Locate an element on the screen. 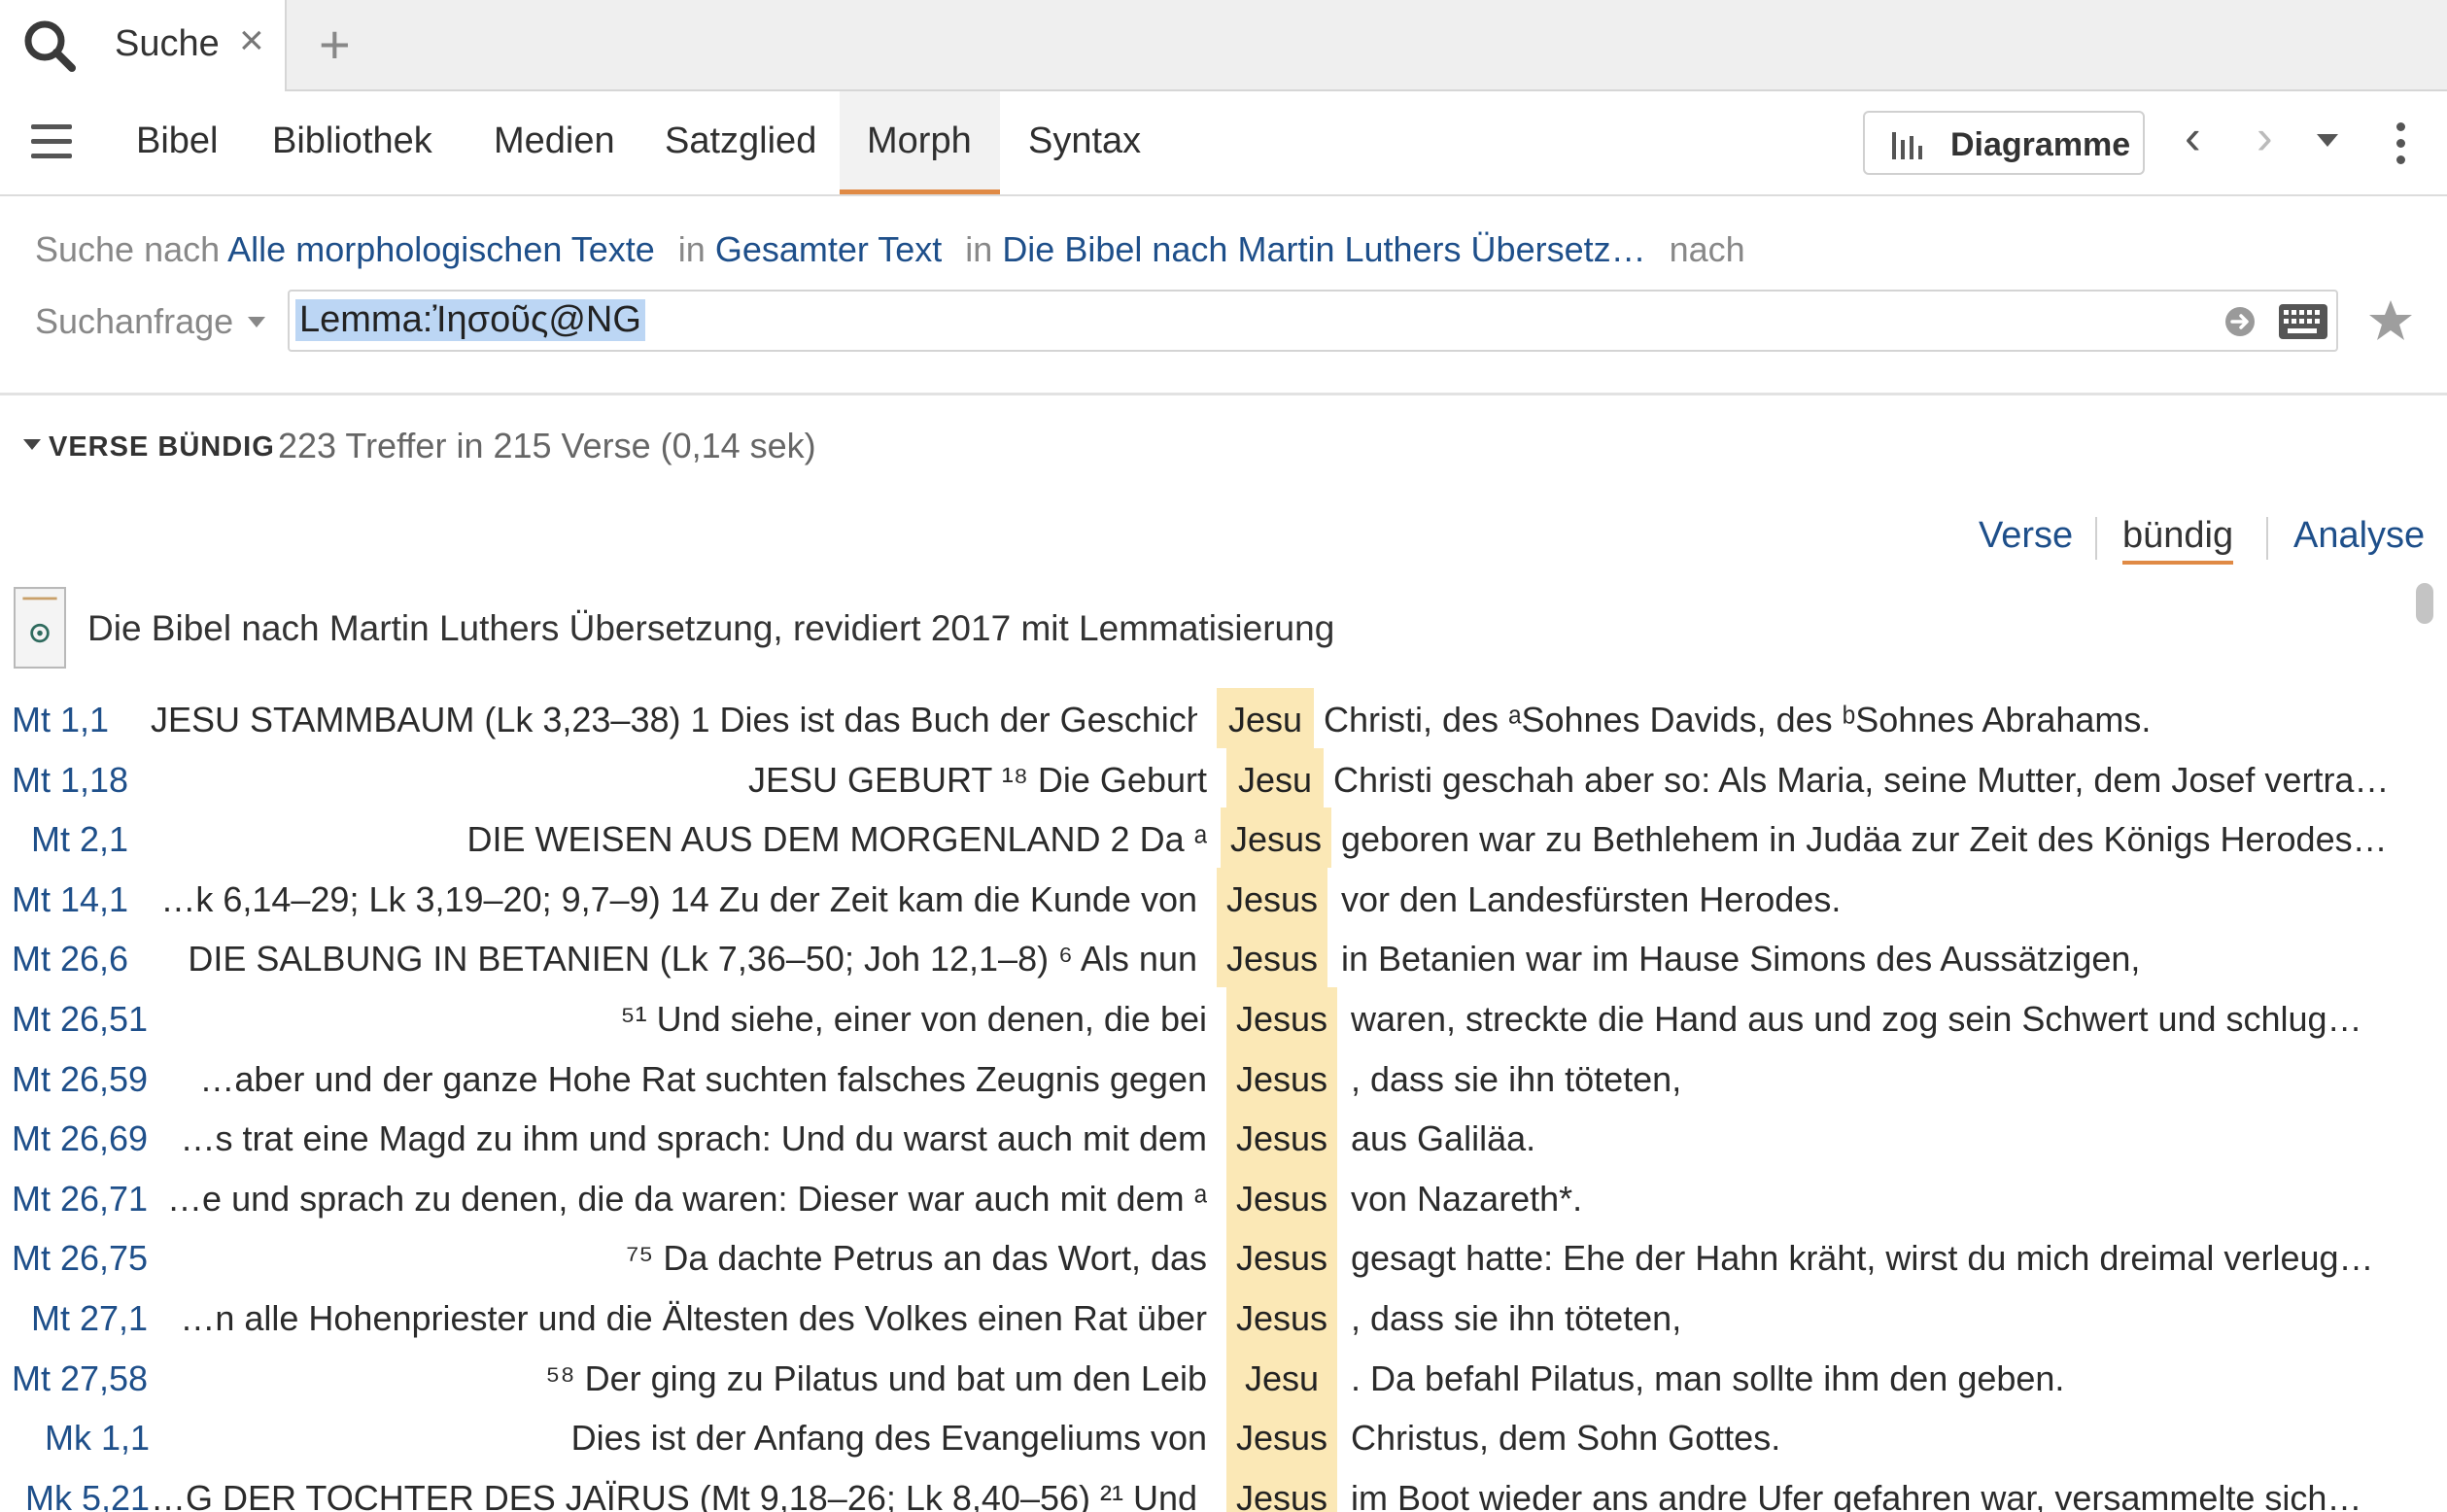 The image size is (2447, 1512). verse-reference-link: Mt 27,1 is located at coordinates (89, 1318).